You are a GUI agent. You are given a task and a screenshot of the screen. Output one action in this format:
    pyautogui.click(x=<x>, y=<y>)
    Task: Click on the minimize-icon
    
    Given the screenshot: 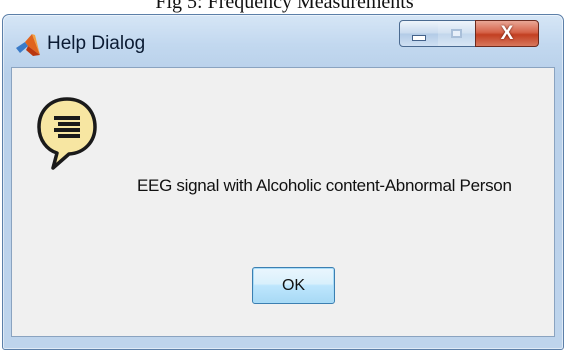 What is the action you would take?
    pyautogui.click(x=419, y=38)
    